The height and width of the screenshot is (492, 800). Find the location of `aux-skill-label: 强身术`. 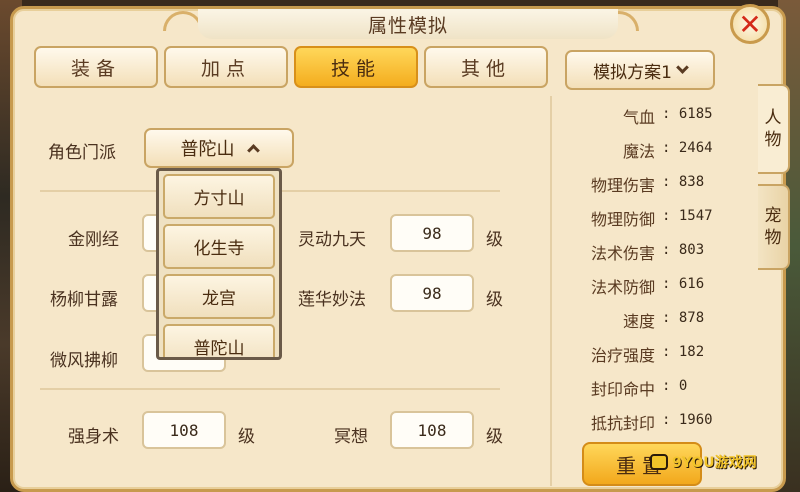

aux-skill-label: 强身术 is located at coordinates (93, 437).